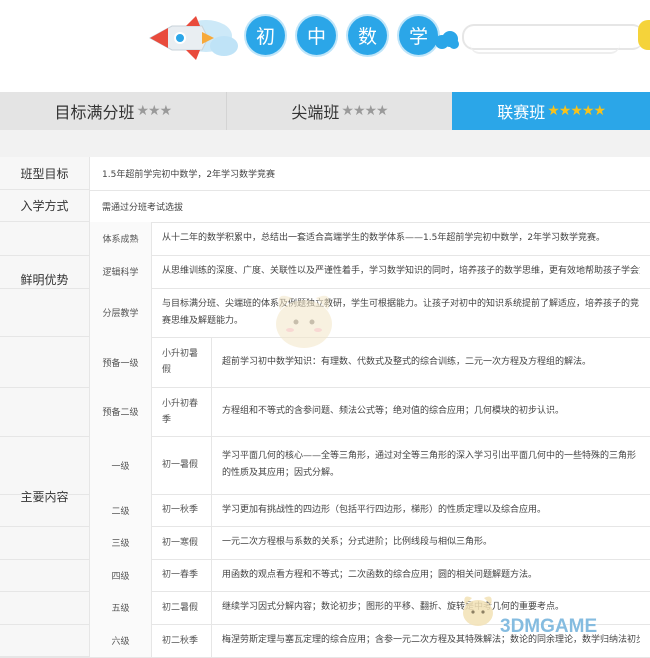 This screenshot has height=658, width=650. Describe the element at coordinates (182, 465) in the screenshot. I see `level-season: 初一暑假` at that location.